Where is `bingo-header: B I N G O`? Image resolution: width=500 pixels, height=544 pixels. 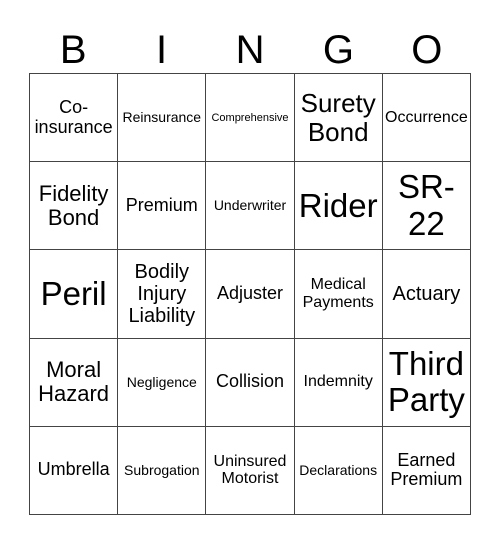 bingo-header: B I N G O is located at coordinates (250, 50).